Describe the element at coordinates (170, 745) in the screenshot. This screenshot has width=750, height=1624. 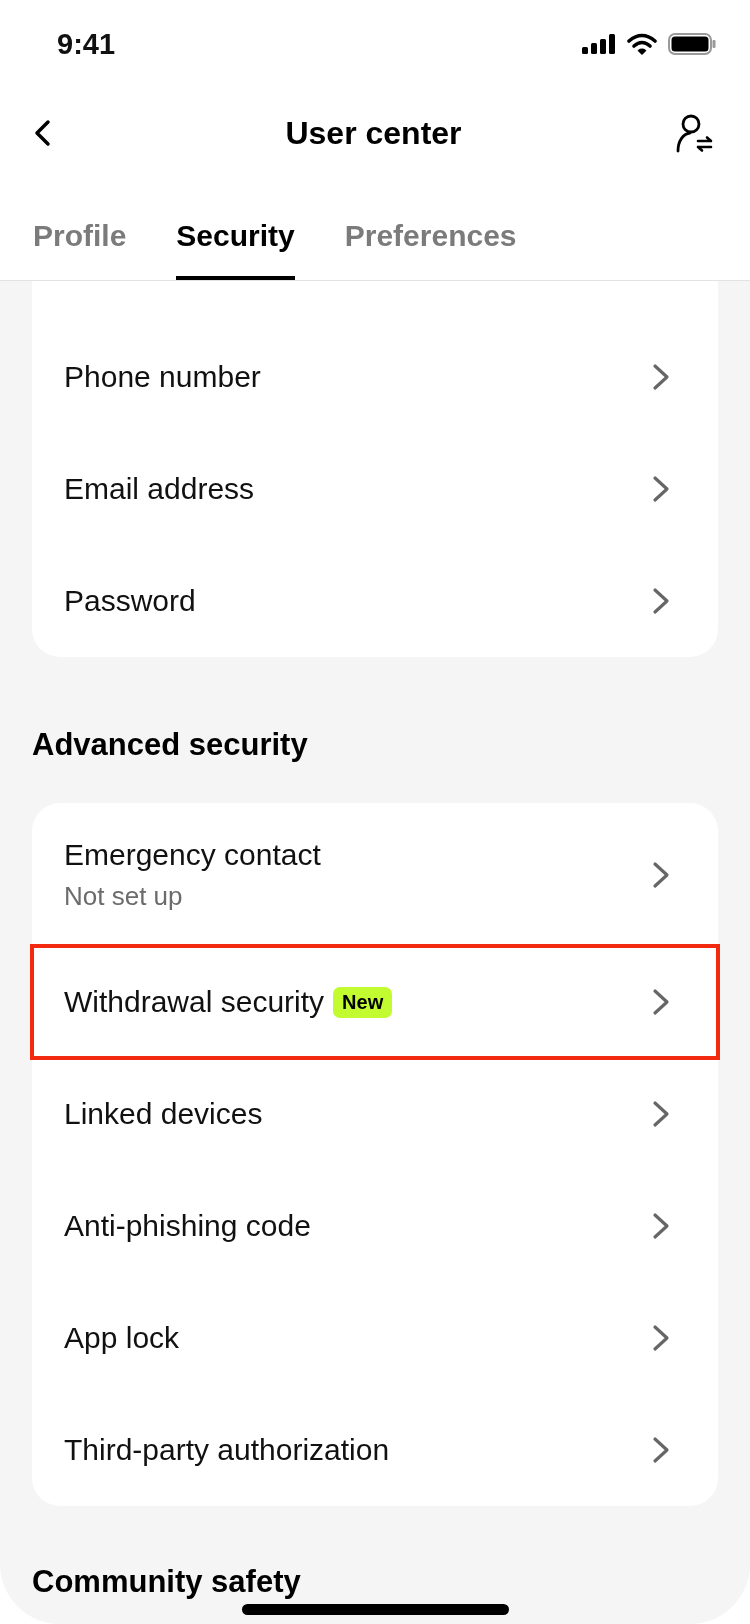
I see `section-title: Advanced security` at that location.